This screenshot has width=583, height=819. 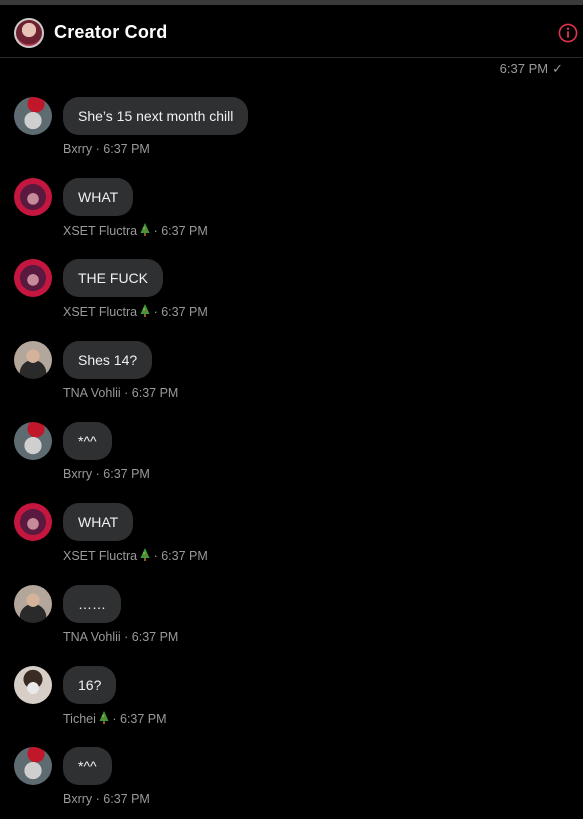 I want to click on message-bubble: She’s 15 next month chill, so click(x=156, y=116).